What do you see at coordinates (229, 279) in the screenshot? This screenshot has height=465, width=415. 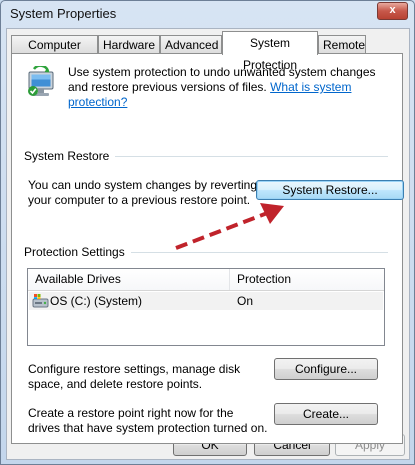 I see `column-separator` at bounding box center [229, 279].